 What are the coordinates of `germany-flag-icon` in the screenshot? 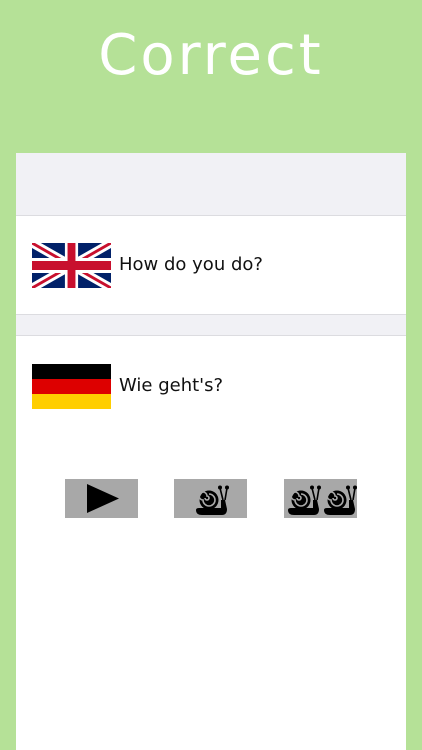 It's located at (71, 386).